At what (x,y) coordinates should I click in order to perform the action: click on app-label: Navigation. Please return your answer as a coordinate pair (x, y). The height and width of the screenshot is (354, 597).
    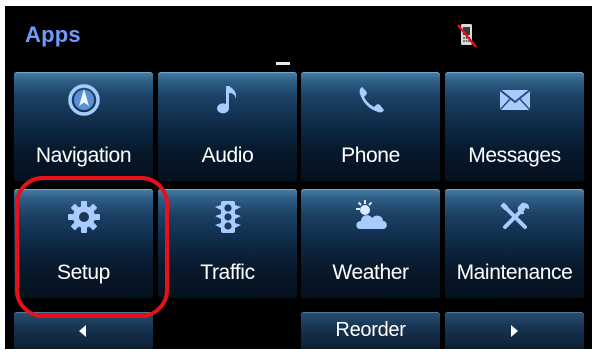
    Looking at the image, I should click on (83, 155).